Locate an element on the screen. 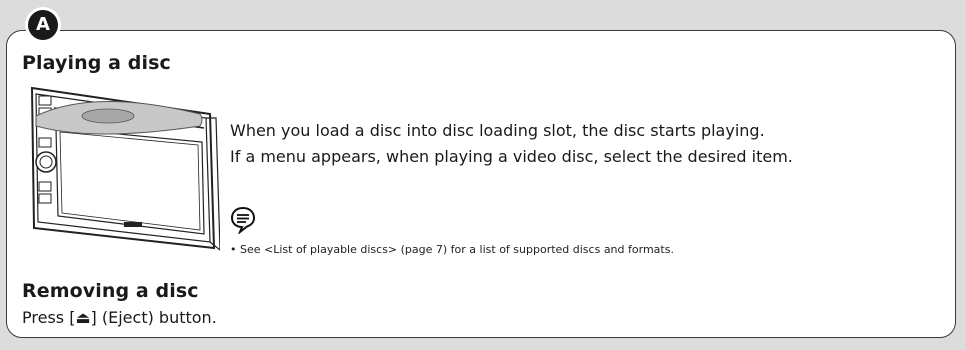  volume-knob is located at coordinates (46, 162).